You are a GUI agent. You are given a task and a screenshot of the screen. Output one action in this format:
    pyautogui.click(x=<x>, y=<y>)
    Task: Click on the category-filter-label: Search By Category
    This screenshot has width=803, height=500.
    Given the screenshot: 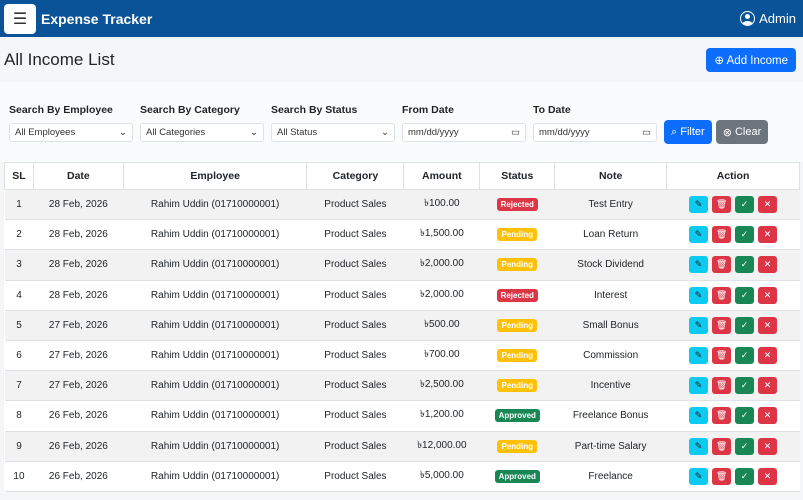 What is the action you would take?
    pyautogui.click(x=190, y=110)
    